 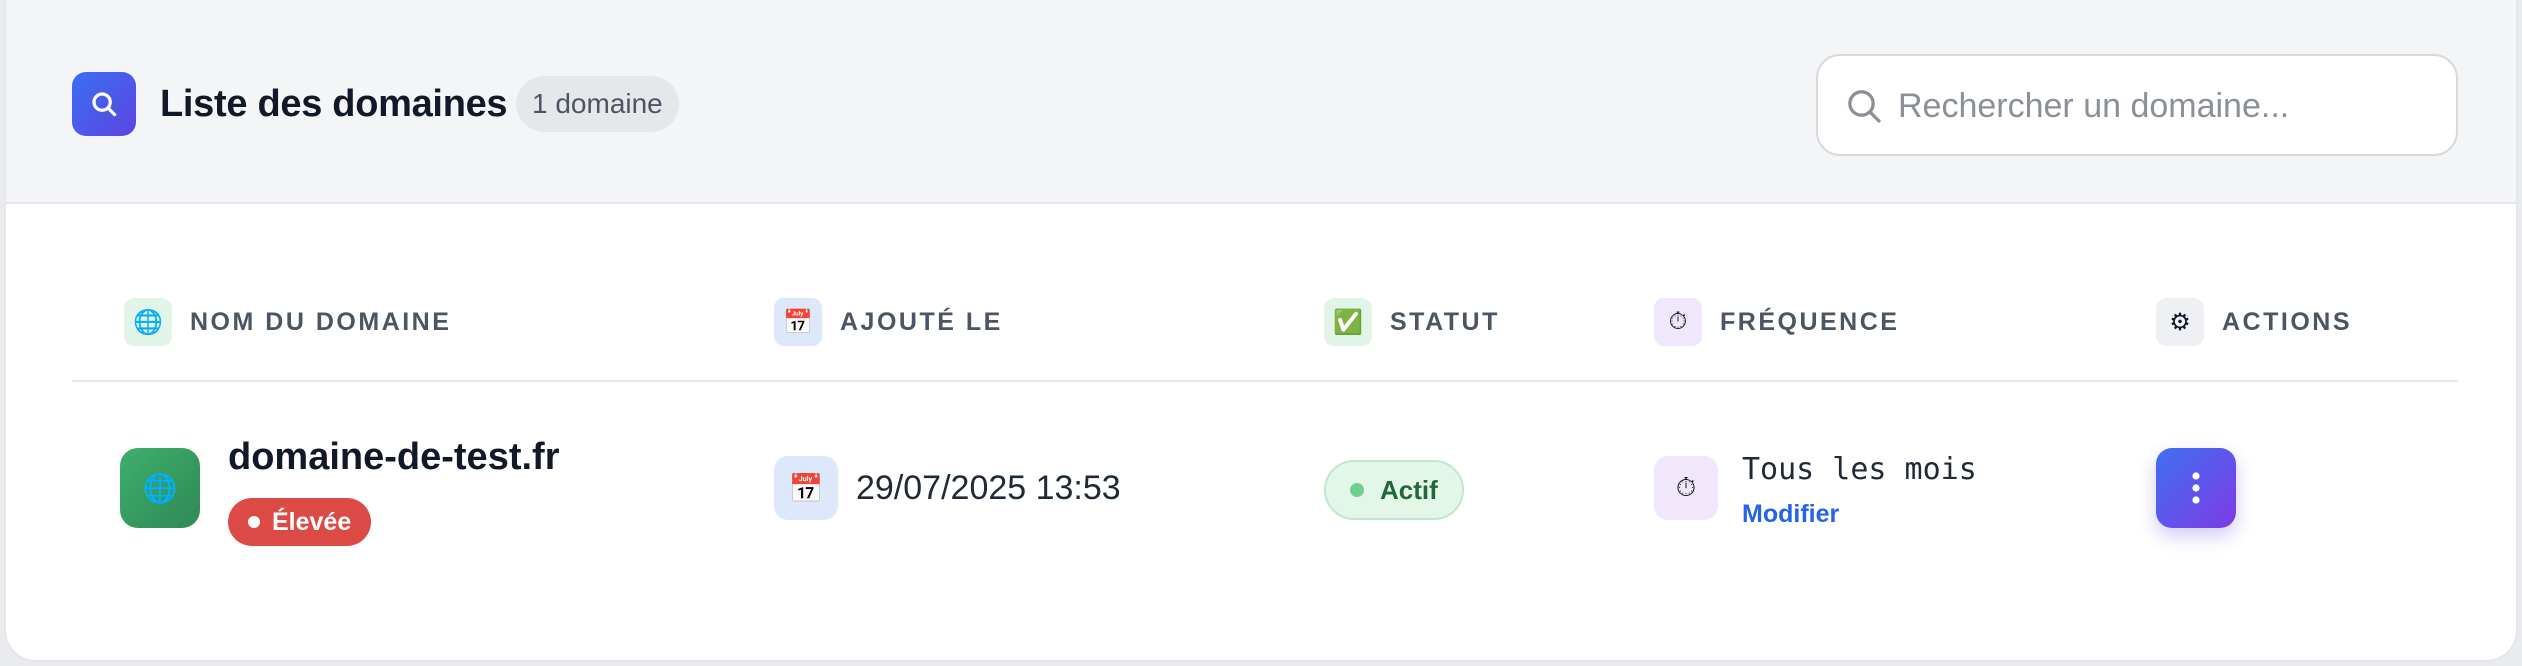 What do you see at coordinates (1357, 490) in the screenshot?
I see `status-dot` at bounding box center [1357, 490].